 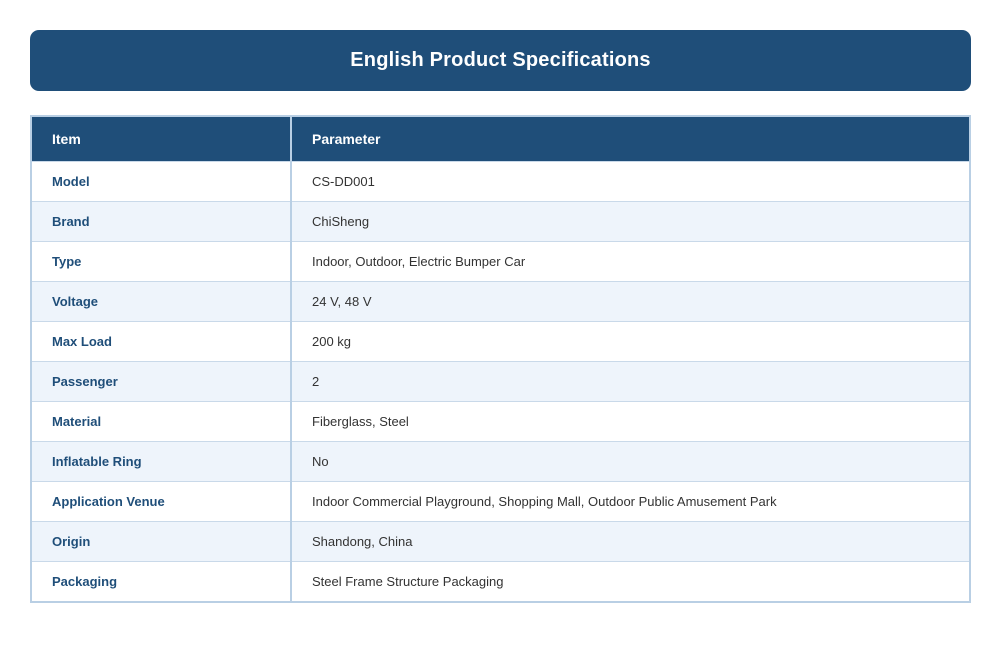 What do you see at coordinates (161, 261) in the screenshot?
I see `row-item-label: Type` at bounding box center [161, 261].